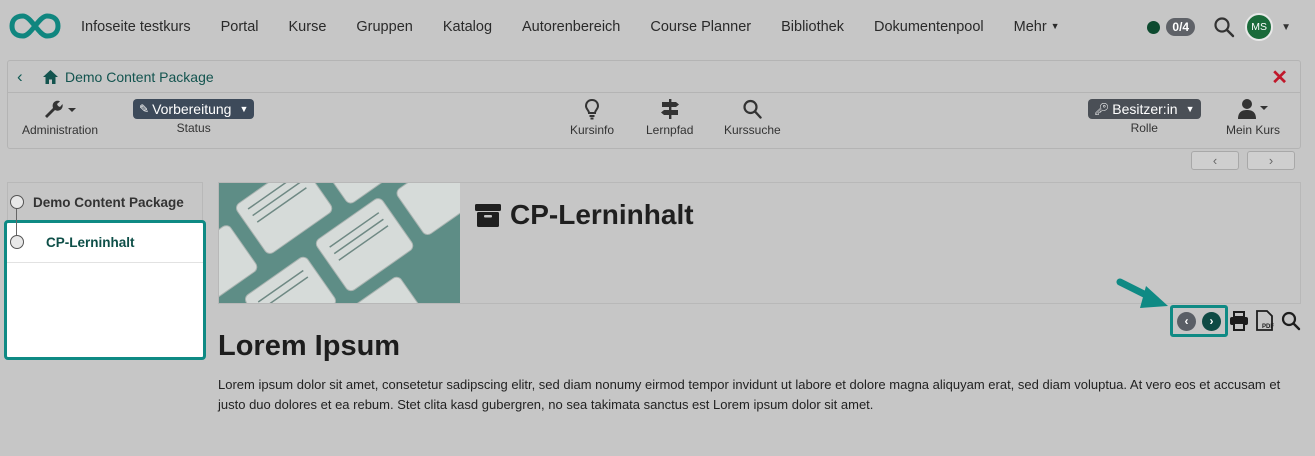 The image size is (1315, 456). Describe the element at coordinates (139, 77) in the screenshot. I see `course-title: Demo Content Package` at that location.